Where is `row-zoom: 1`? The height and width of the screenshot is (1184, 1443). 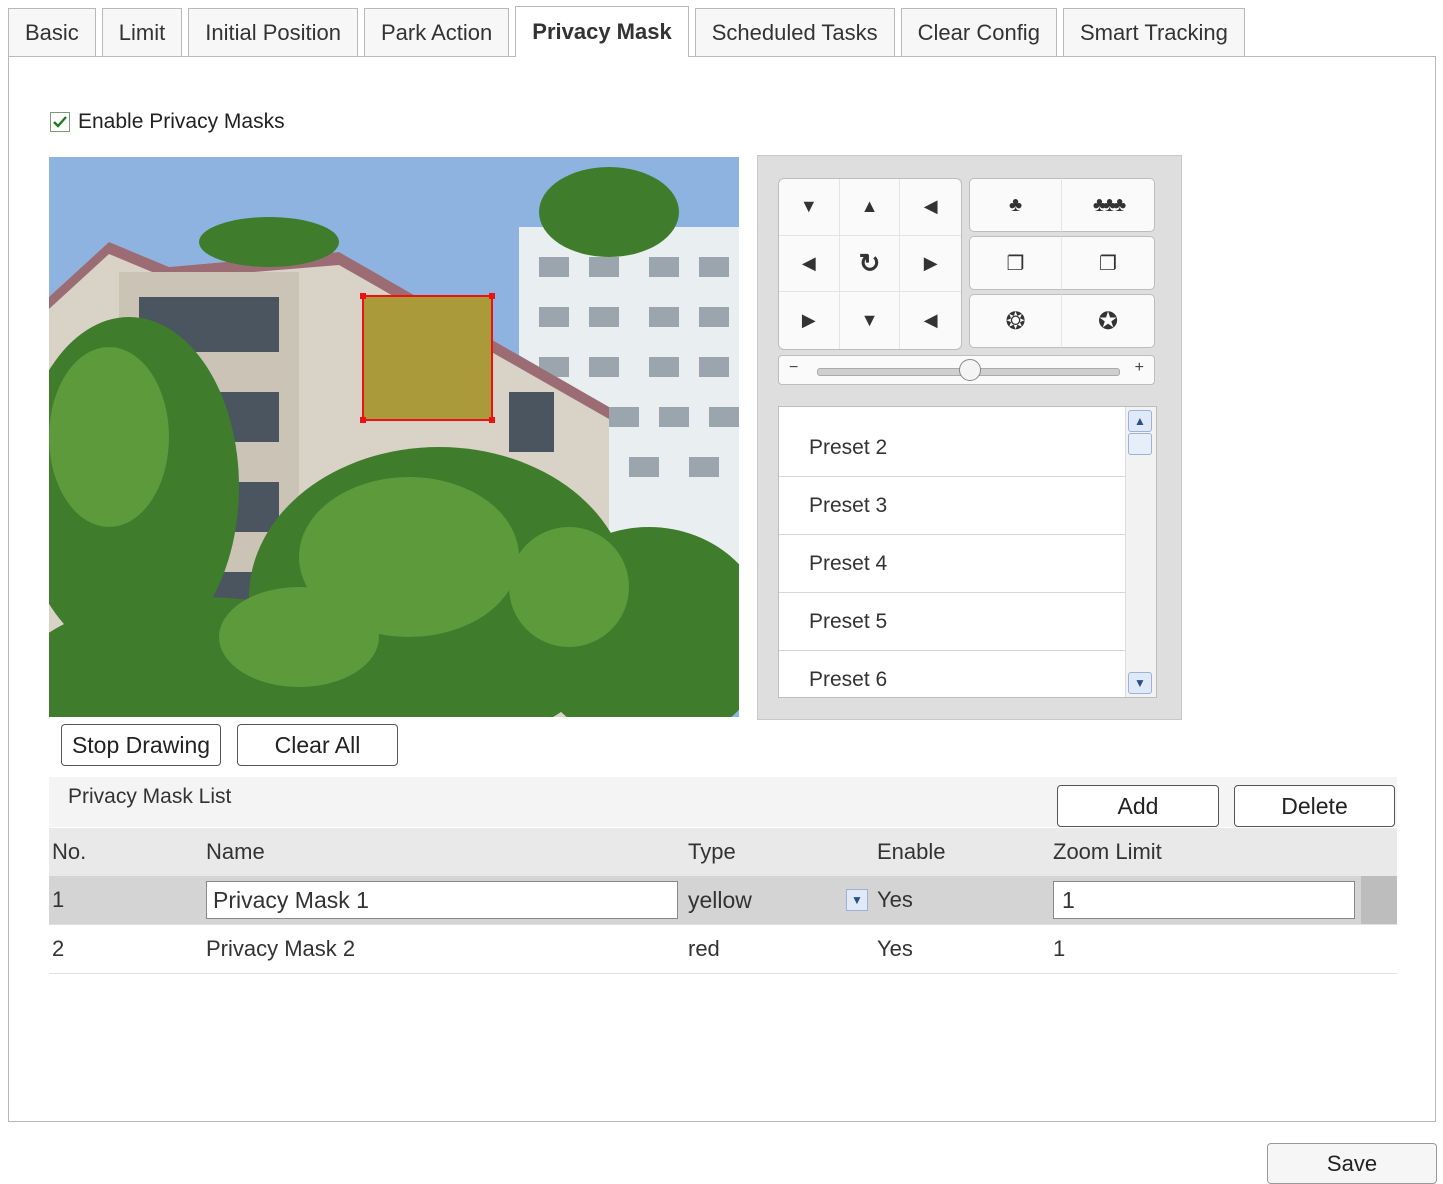 row-zoom: 1 is located at coordinates (1205, 949).